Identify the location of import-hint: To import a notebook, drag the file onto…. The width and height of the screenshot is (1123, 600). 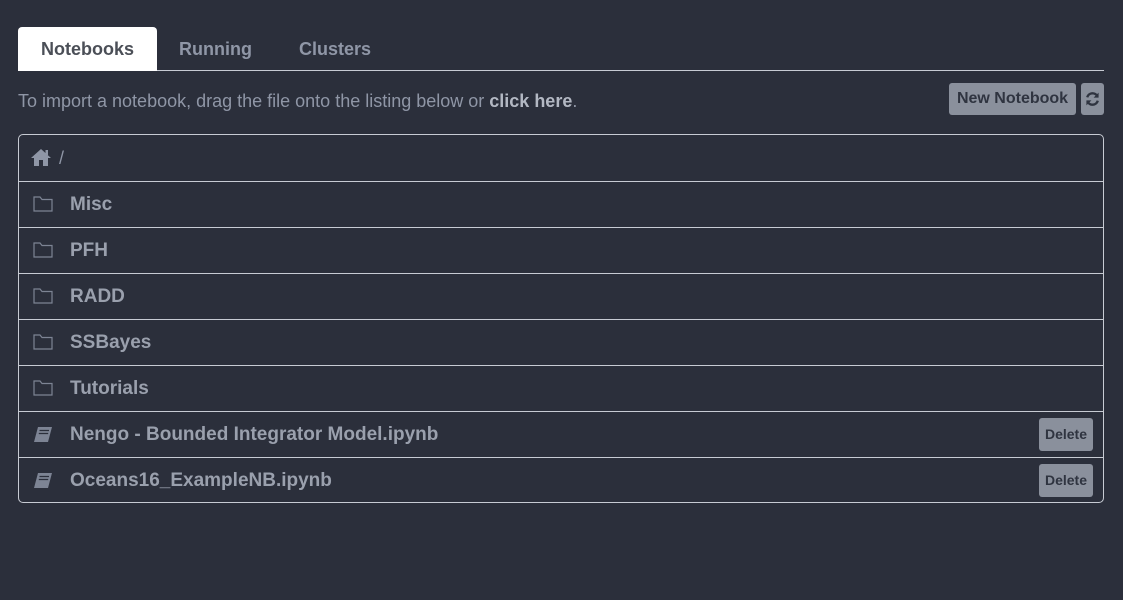
(297, 101).